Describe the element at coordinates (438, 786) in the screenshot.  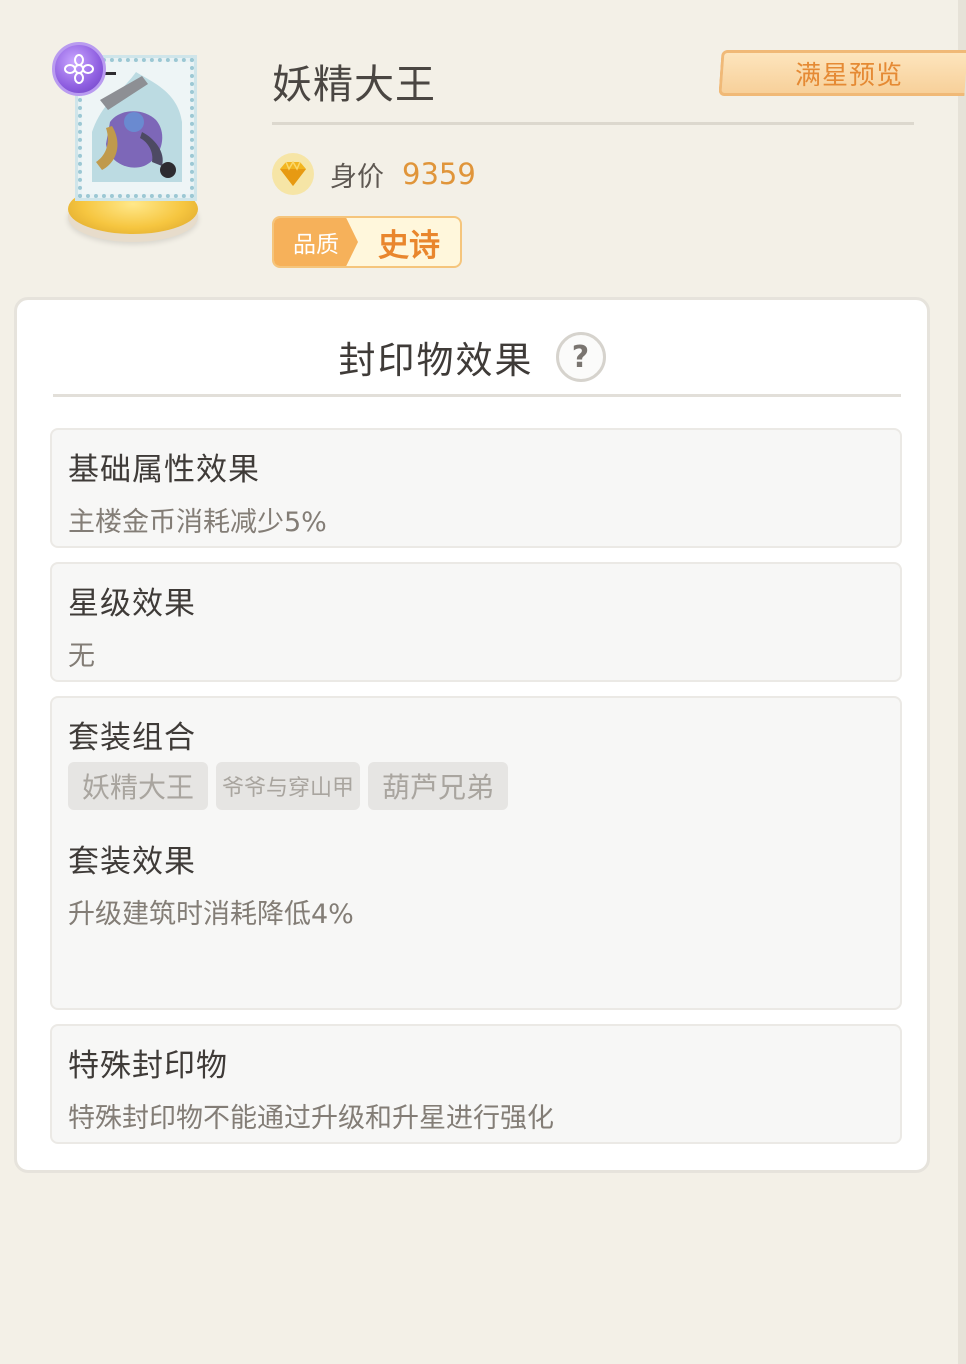
I see `set-tag: 葫芦兄弟` at that location.